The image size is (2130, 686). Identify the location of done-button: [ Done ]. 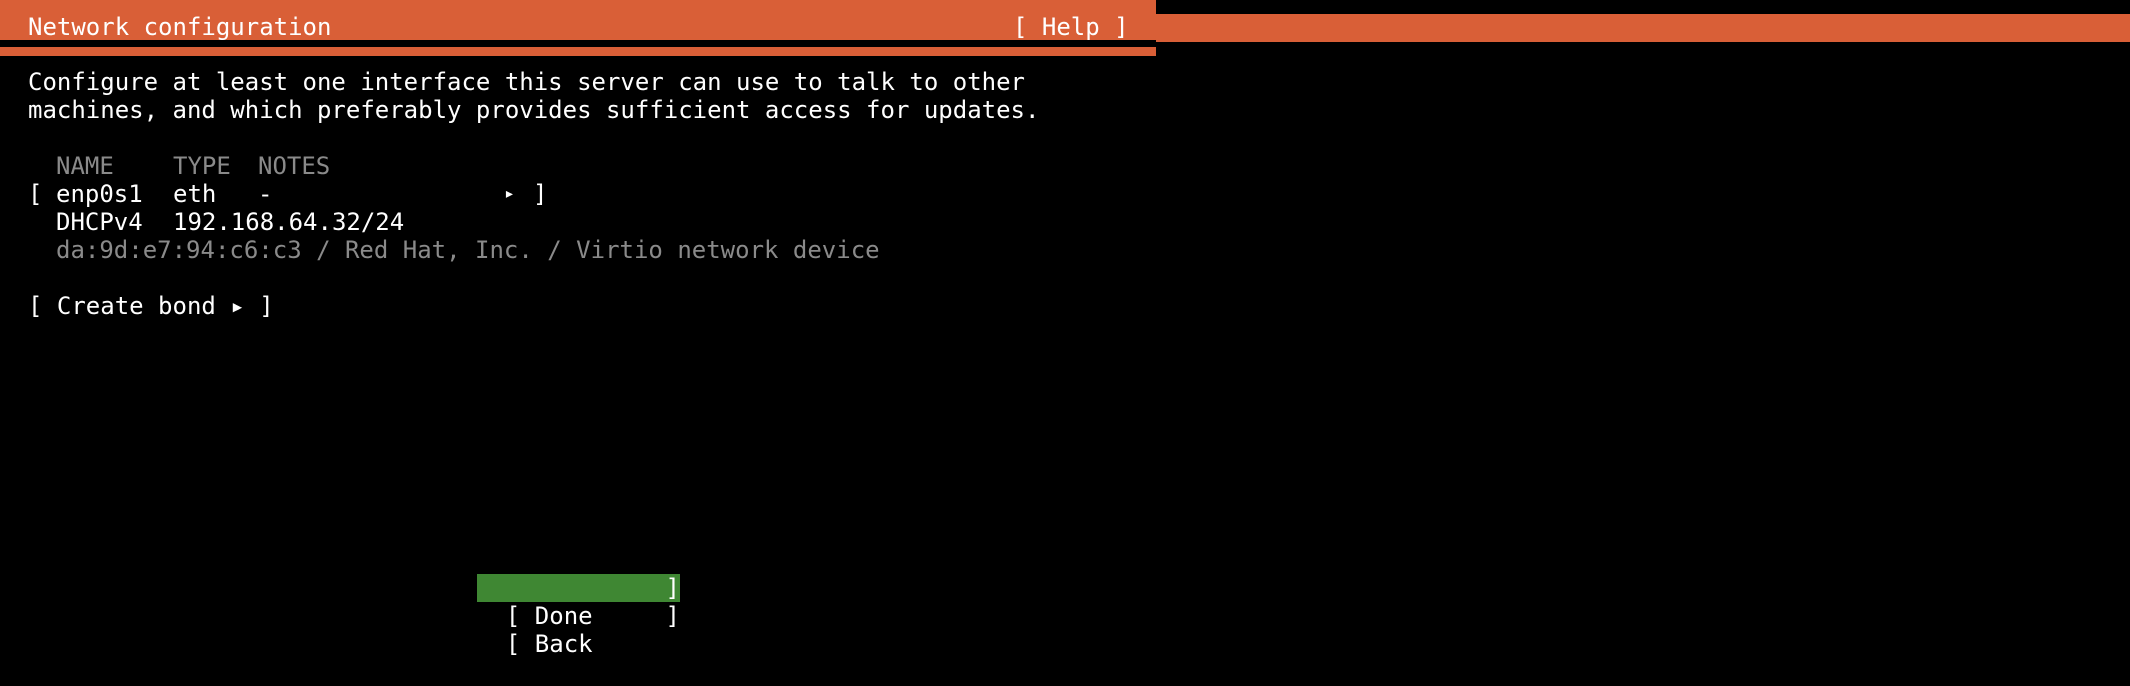
(578, 602).